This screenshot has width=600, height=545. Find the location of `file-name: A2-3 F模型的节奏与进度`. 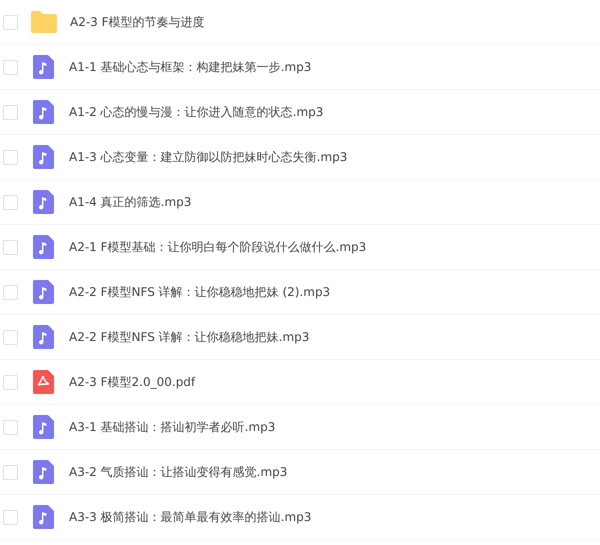

file-name: A2-3 F模型的节奏与进度 is located at coordinates (137, 22).